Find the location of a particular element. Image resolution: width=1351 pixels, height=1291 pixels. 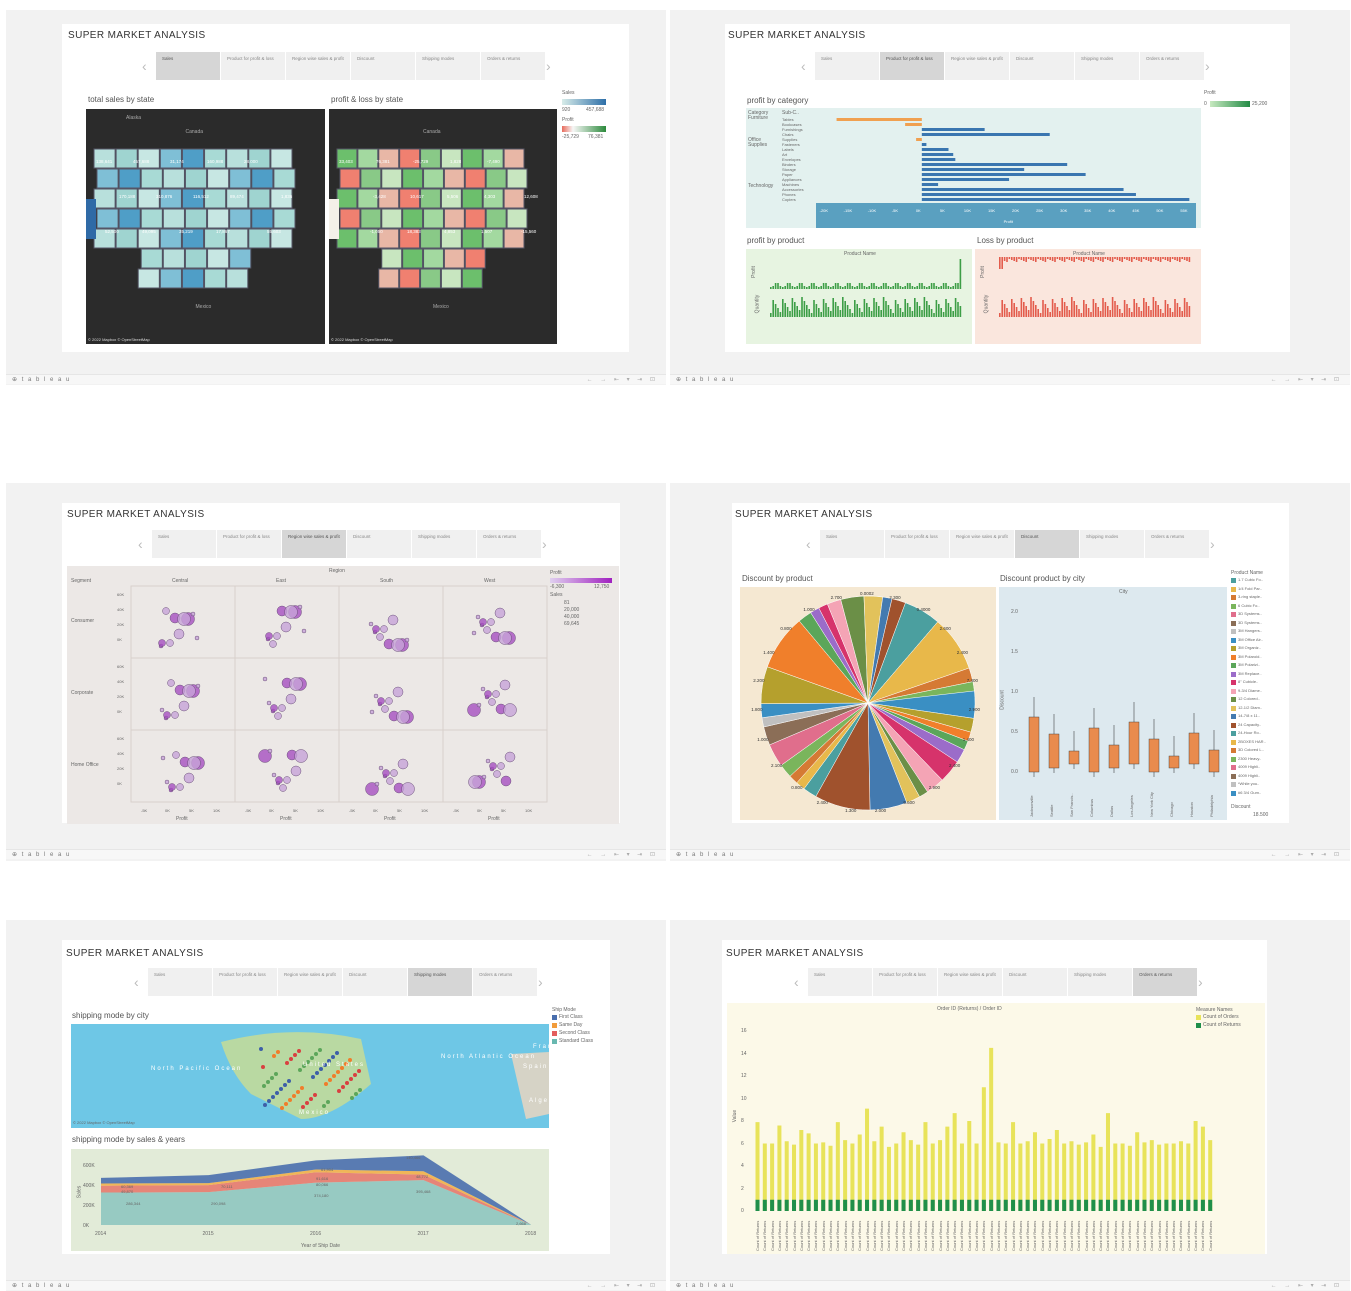

profit-by-product-chart: Product Name Profit Quantity is located at coordinates (859, 296).